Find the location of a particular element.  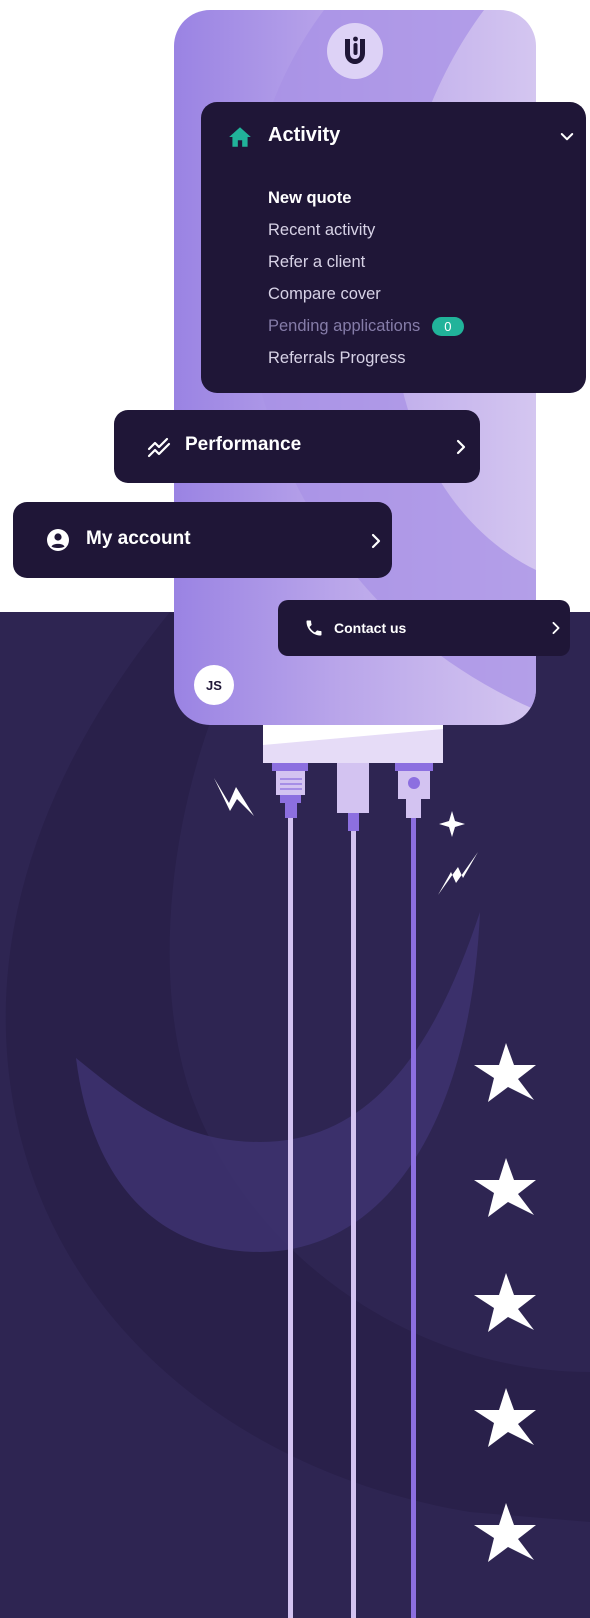

submenu-item-refer-a-client: Refer a client is located at coordinates (366, 262).